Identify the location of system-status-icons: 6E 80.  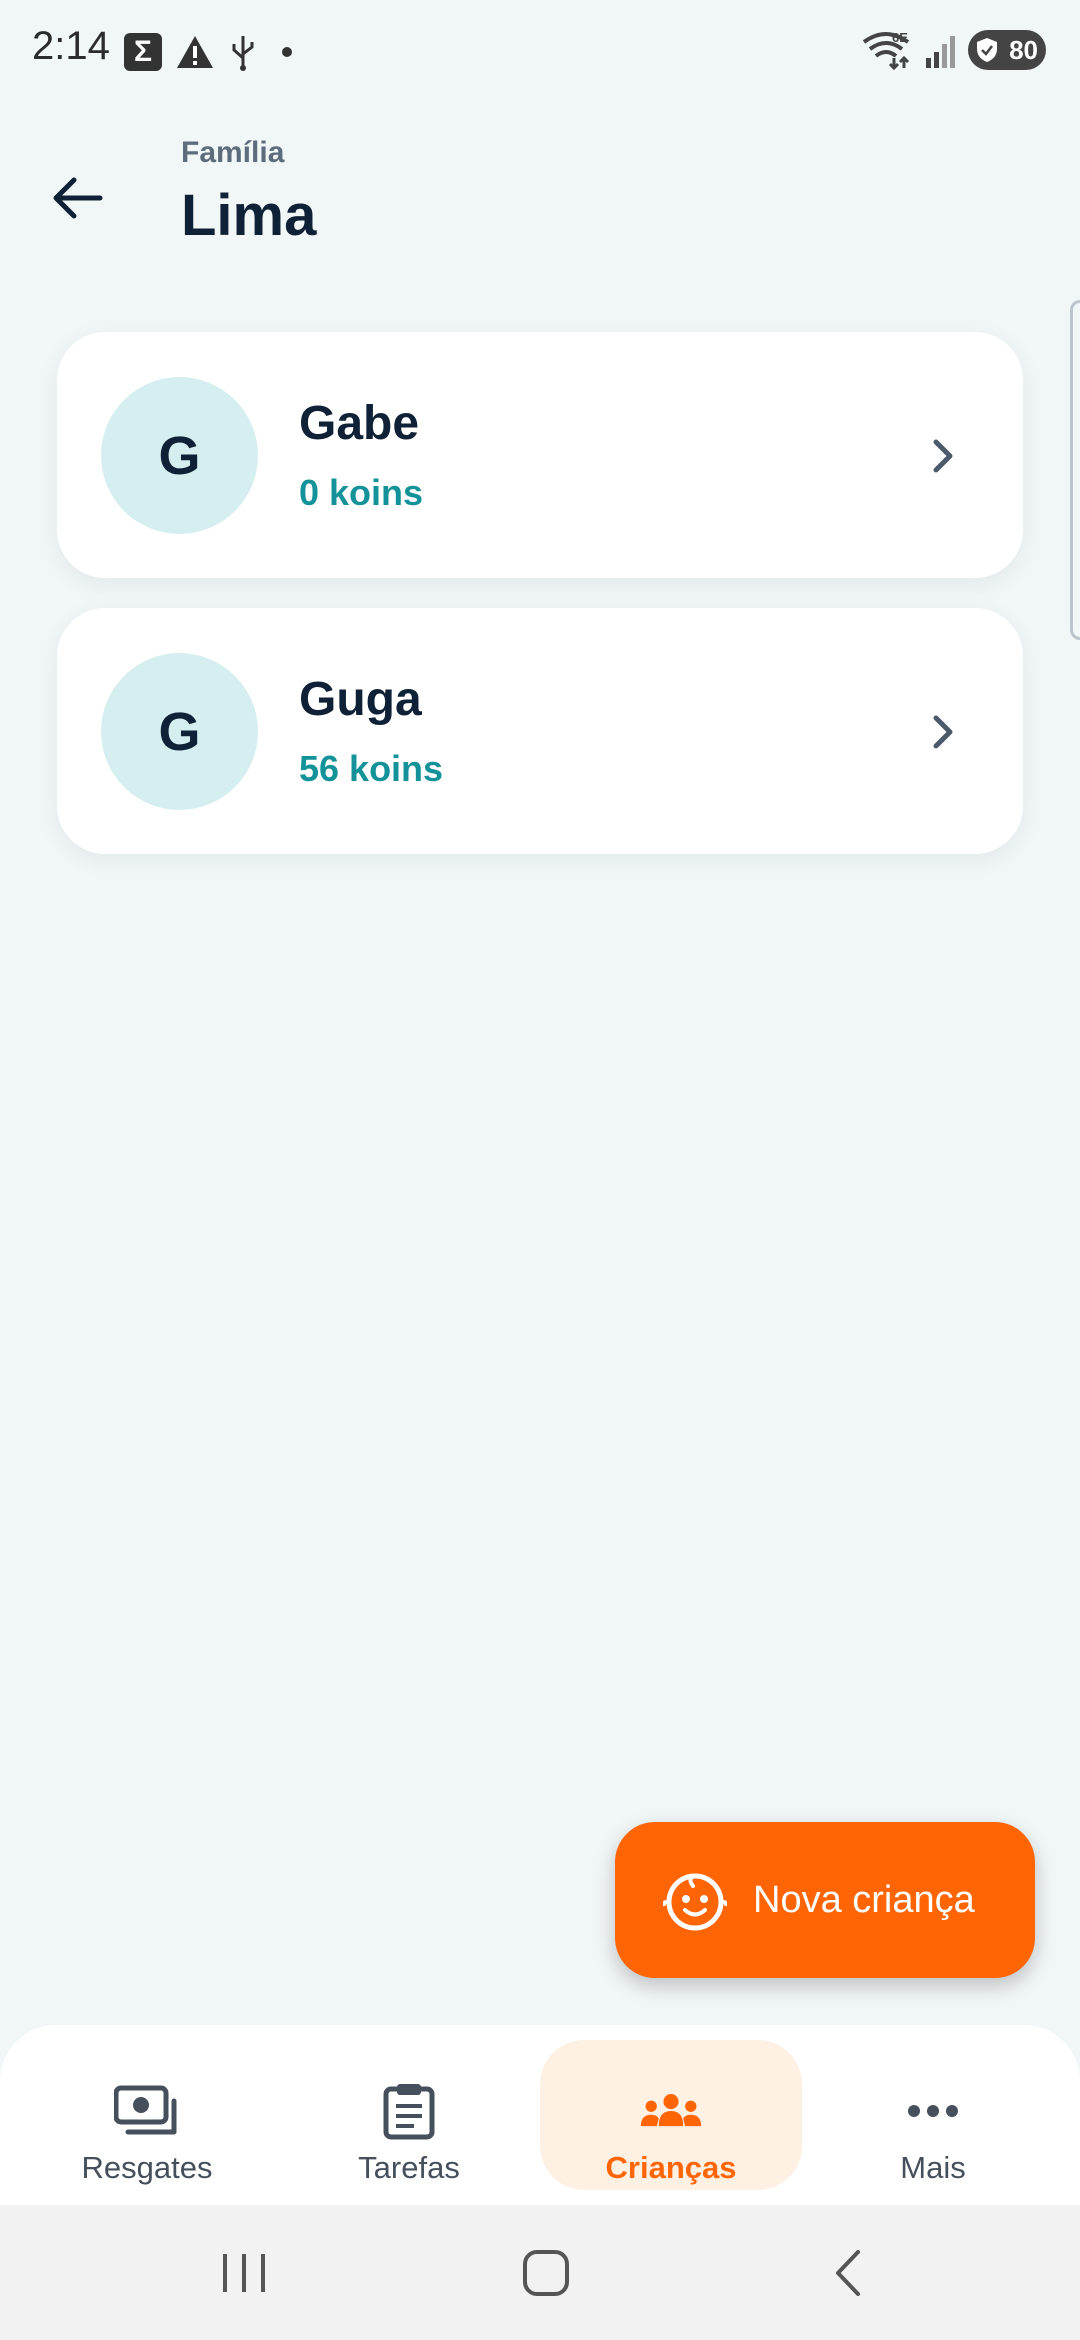
(954, 50).